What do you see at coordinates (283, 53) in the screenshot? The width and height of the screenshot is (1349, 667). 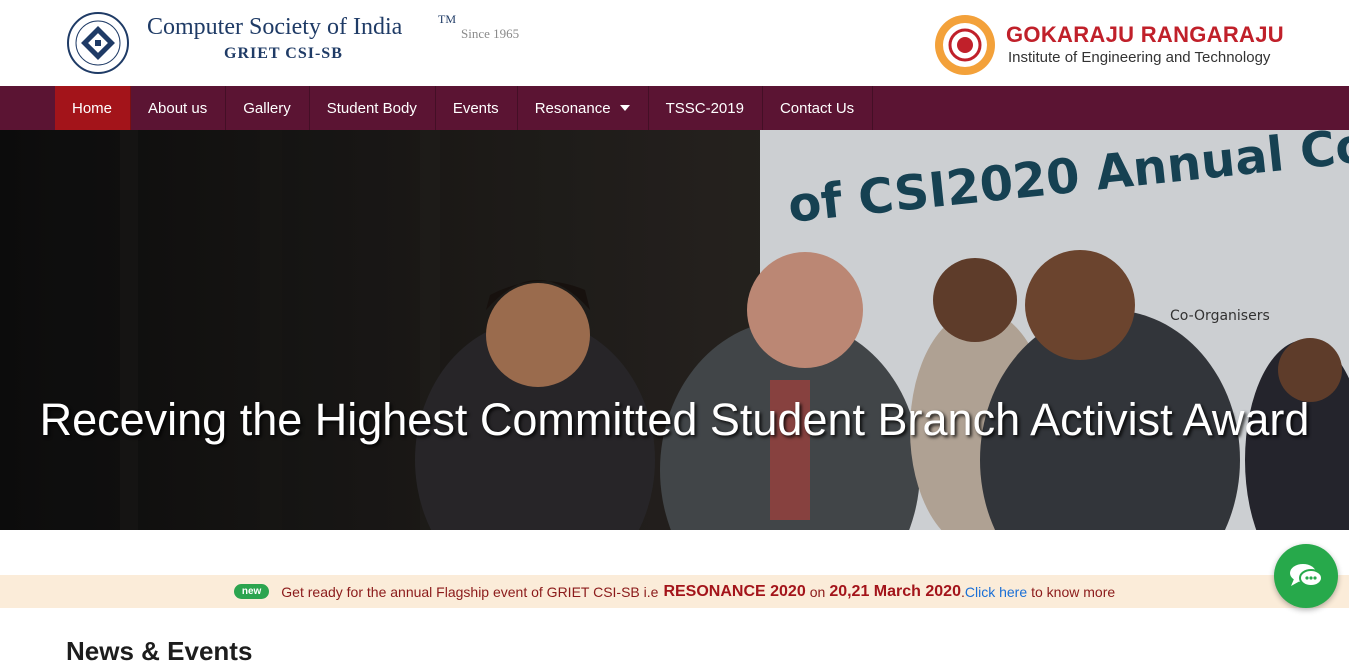 I see `branch-name: GRIET CSI-SB` at bounding box center [283, 53].